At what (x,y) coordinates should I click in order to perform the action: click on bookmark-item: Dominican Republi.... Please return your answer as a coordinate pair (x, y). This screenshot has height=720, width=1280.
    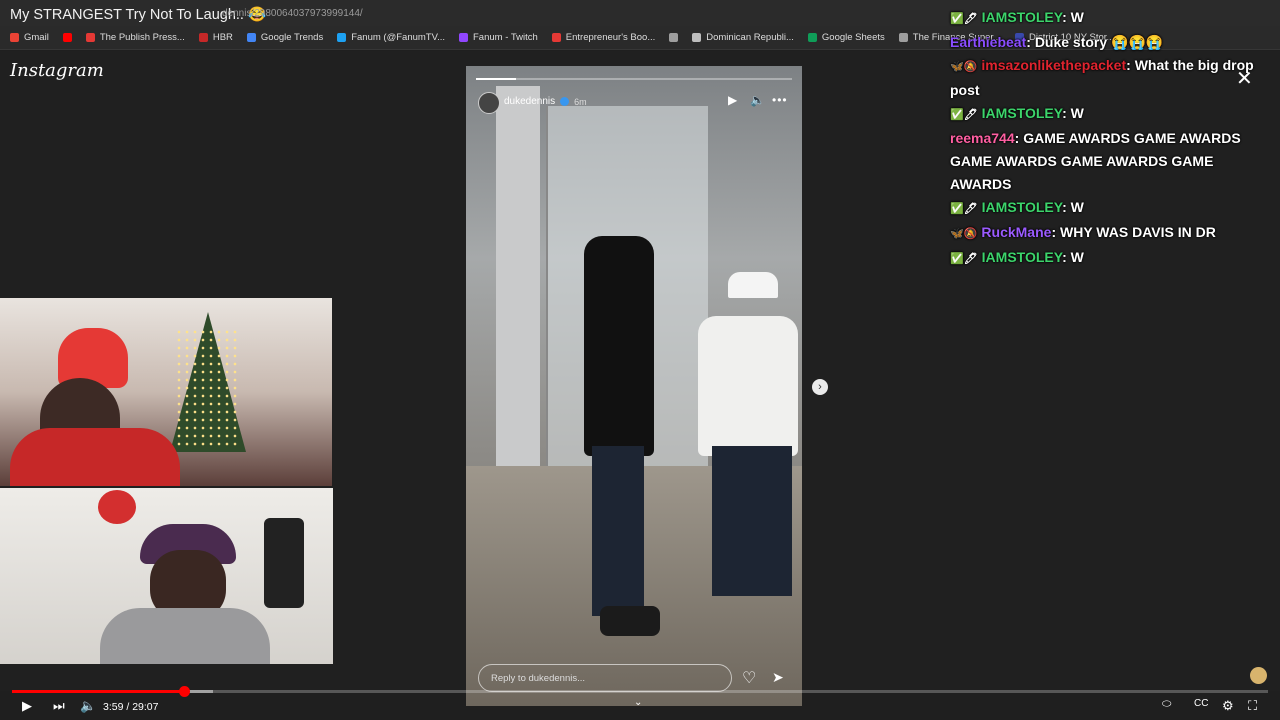
    Looking at the image, I should click on (743, 37).